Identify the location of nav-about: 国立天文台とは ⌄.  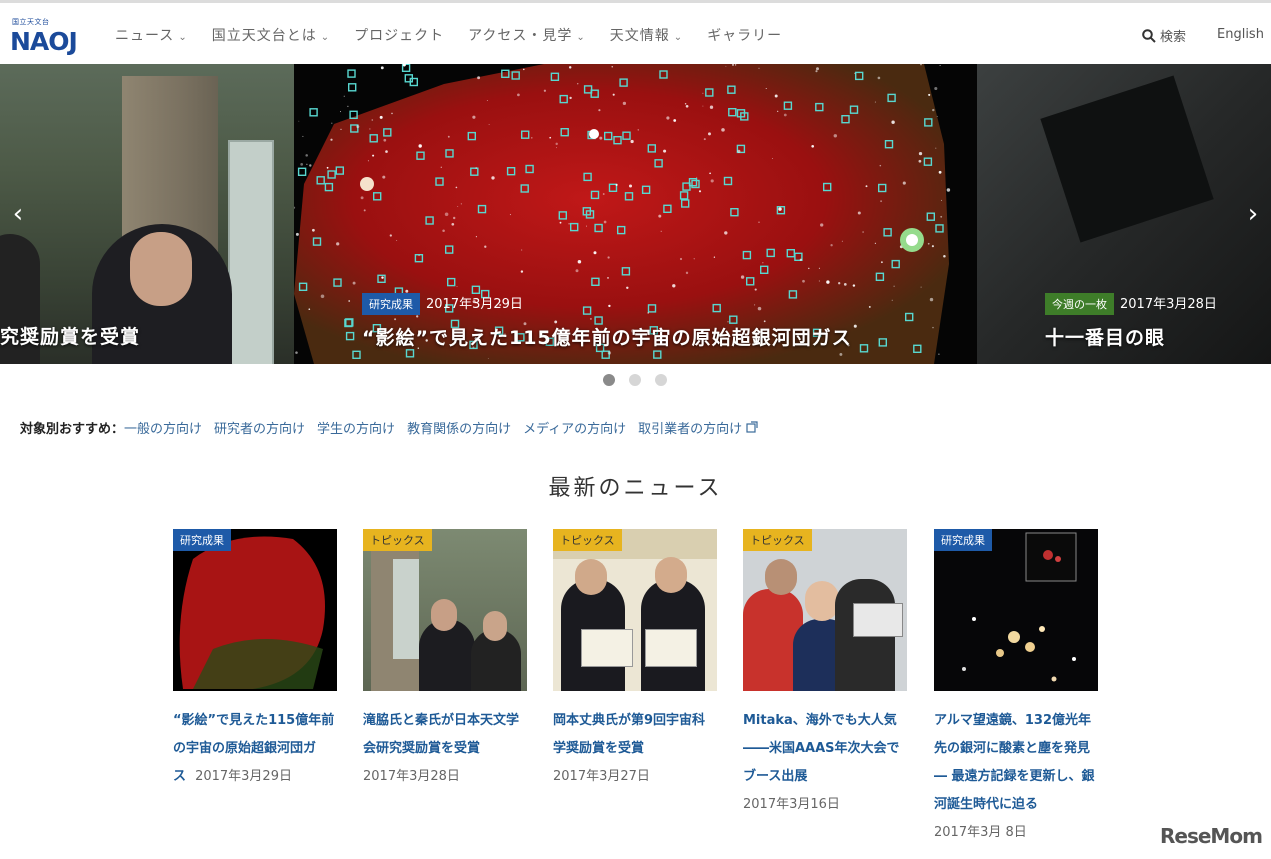
(271, 35).